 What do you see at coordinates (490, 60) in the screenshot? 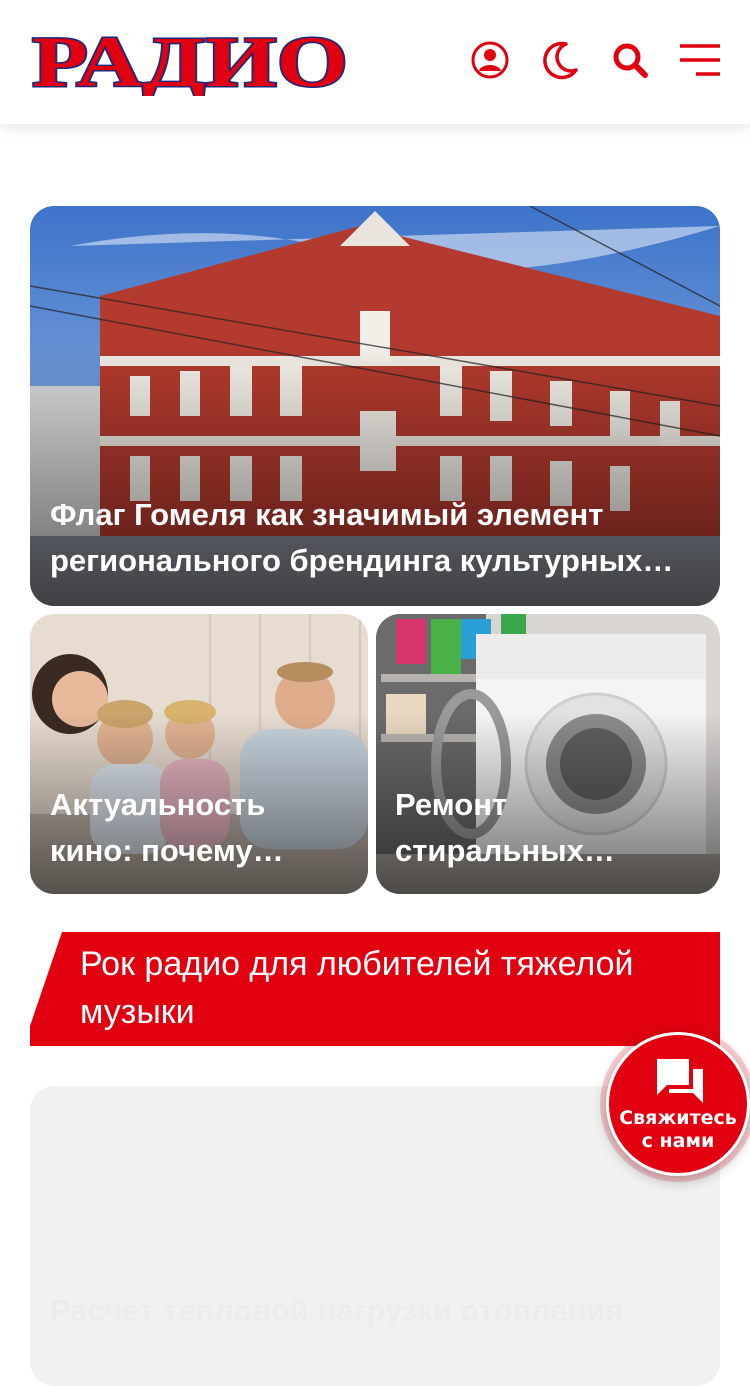
I see `user-icon` at bounding box center [490, 60].